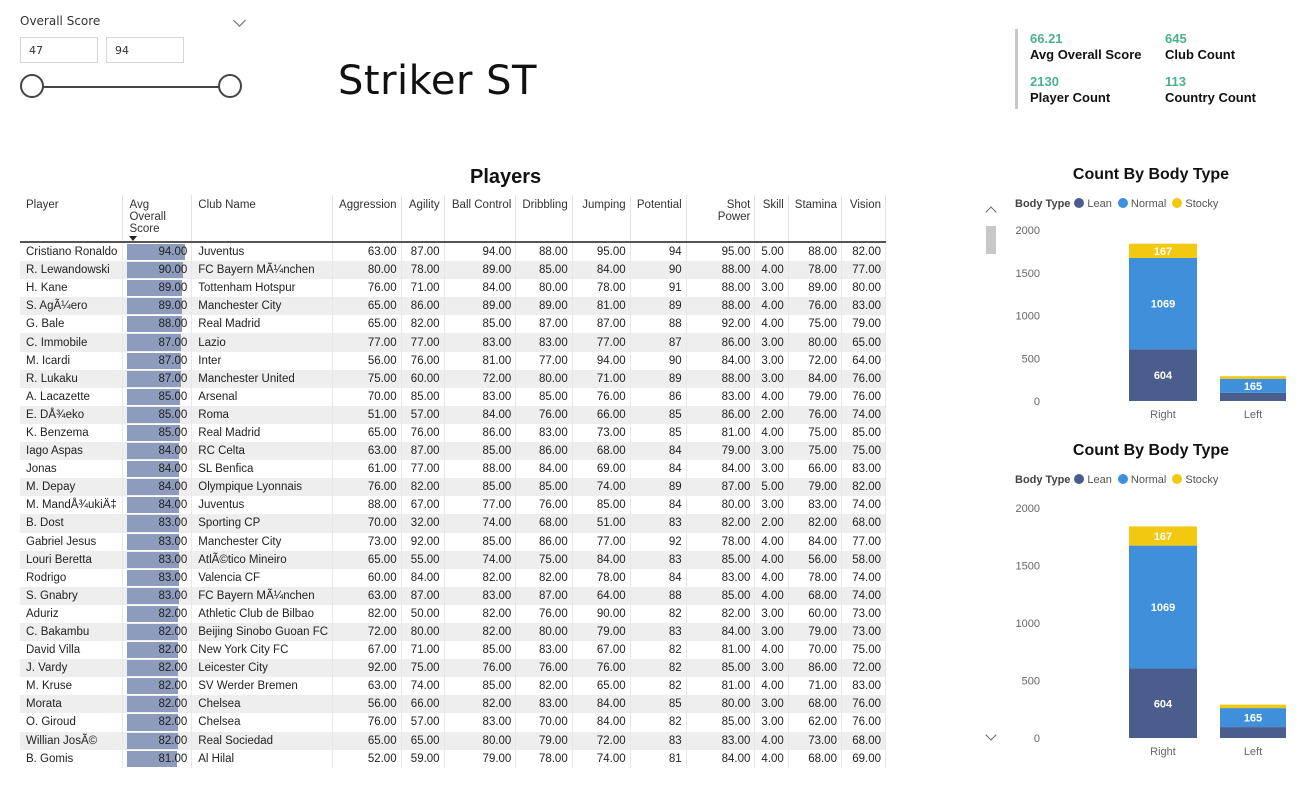 The image size is (1303, 812). Describe the element at coordinates (480, 686) in the screenshot. I see `table-cell: 85.00` at that location.